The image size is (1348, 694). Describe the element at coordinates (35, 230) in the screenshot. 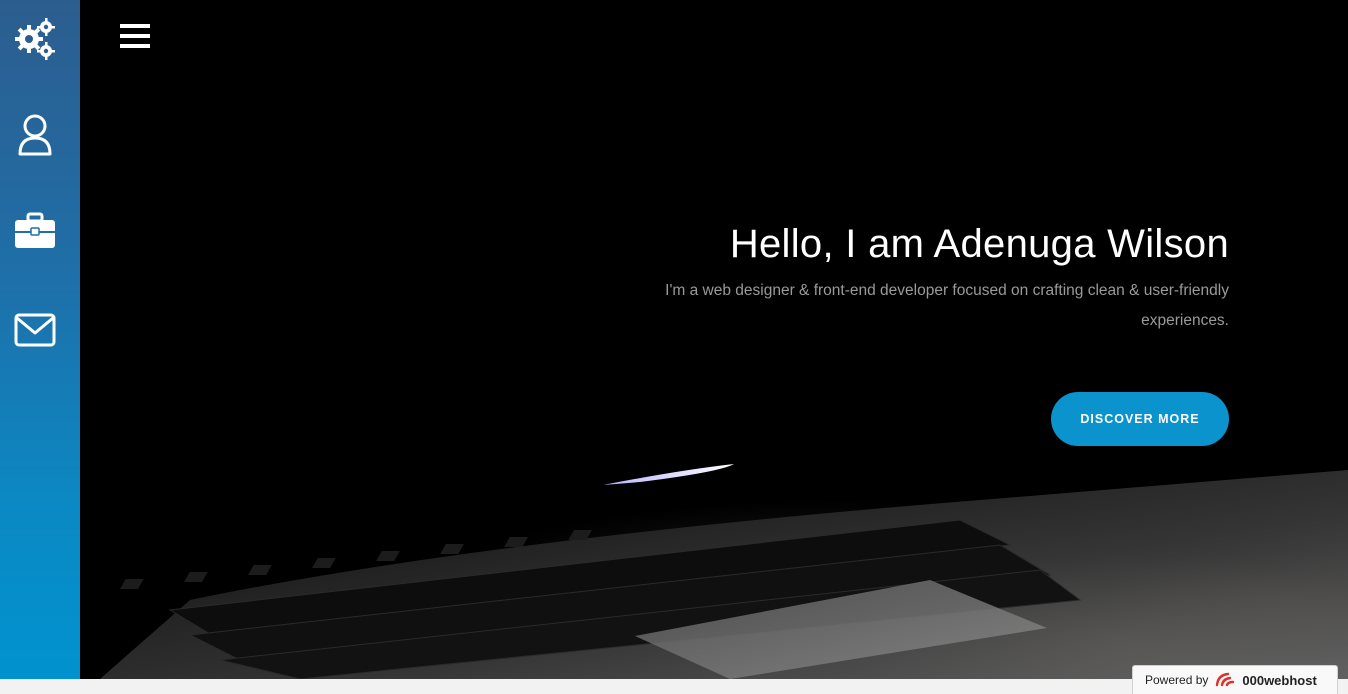

I see `briefcase-icon` at that location.